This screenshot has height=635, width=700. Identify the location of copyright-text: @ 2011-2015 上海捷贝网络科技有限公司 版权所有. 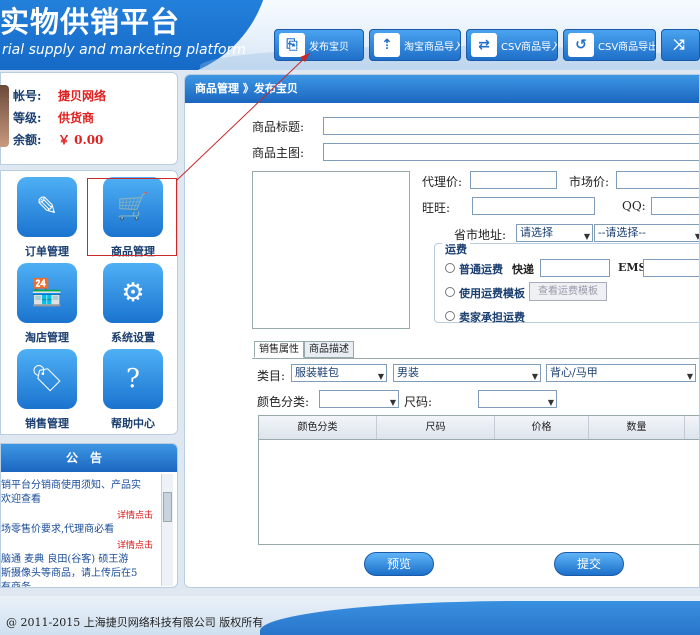
(135, 622).